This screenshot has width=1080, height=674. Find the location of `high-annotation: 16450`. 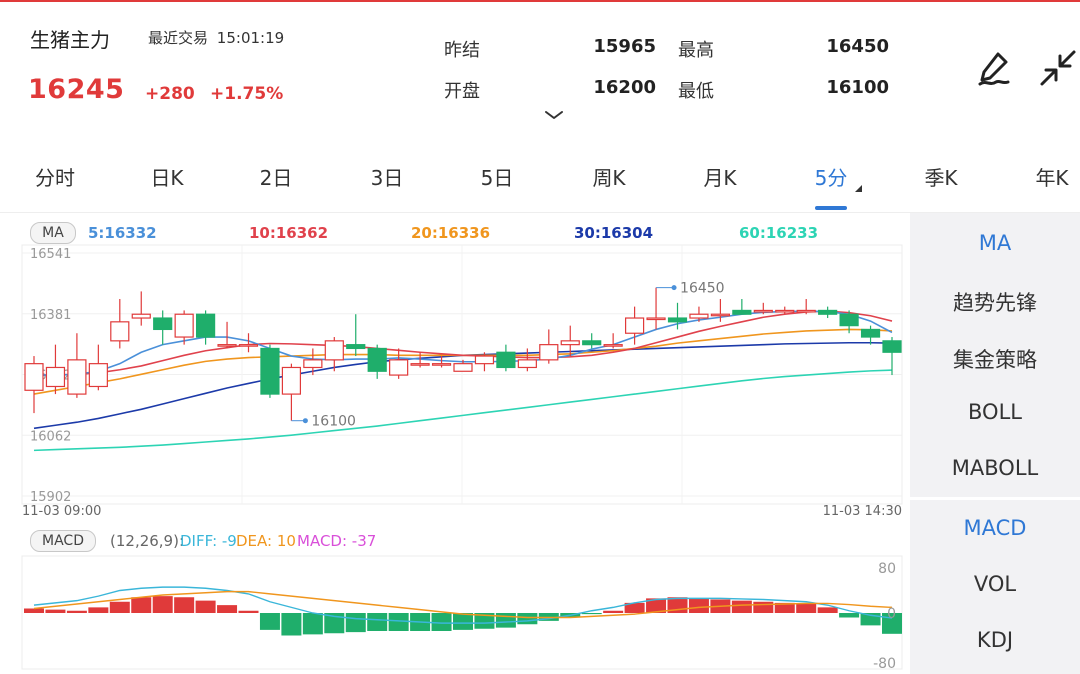

high-annotation: 16450 is located at coordinates (702, 289).